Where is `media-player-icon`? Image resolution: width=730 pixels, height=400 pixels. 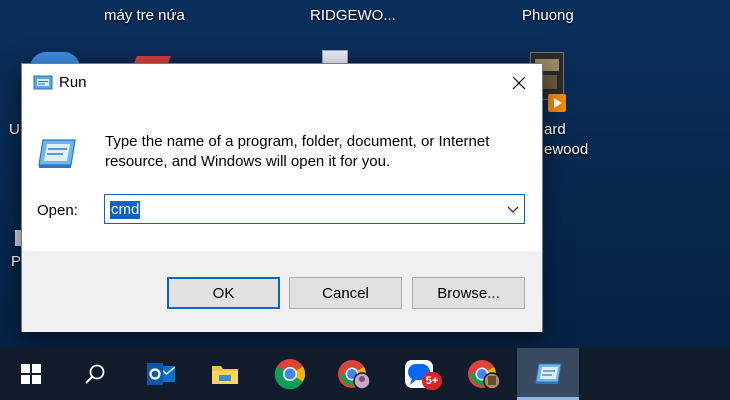
media-player-icon is located at coordinates (557, 103).